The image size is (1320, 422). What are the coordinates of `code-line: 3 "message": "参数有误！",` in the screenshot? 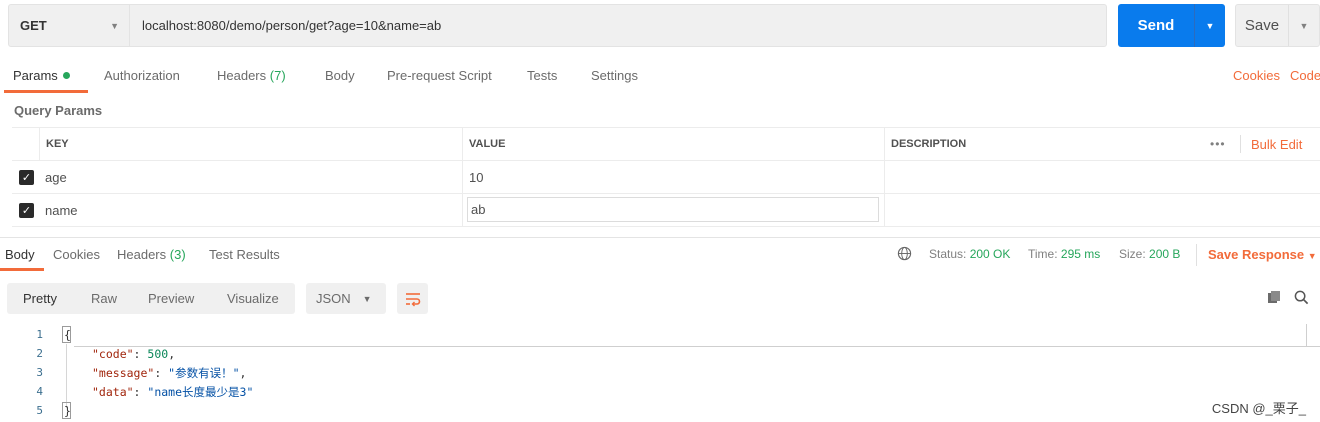 It's located at (660, 372).